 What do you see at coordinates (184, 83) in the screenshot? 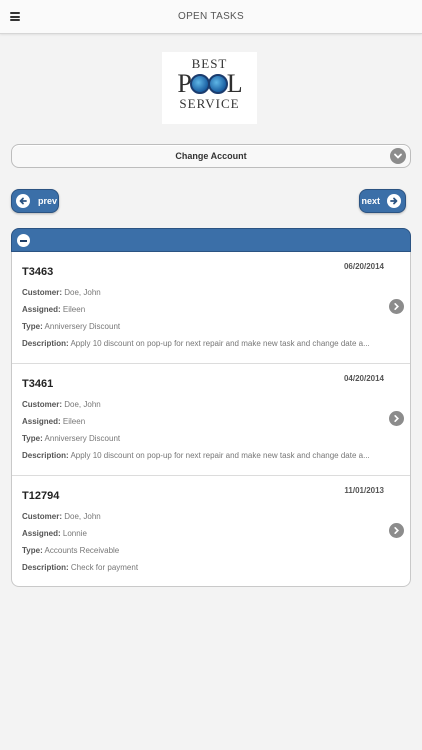
I see `logo-letter-p: P` at bounding box center [184, 83].